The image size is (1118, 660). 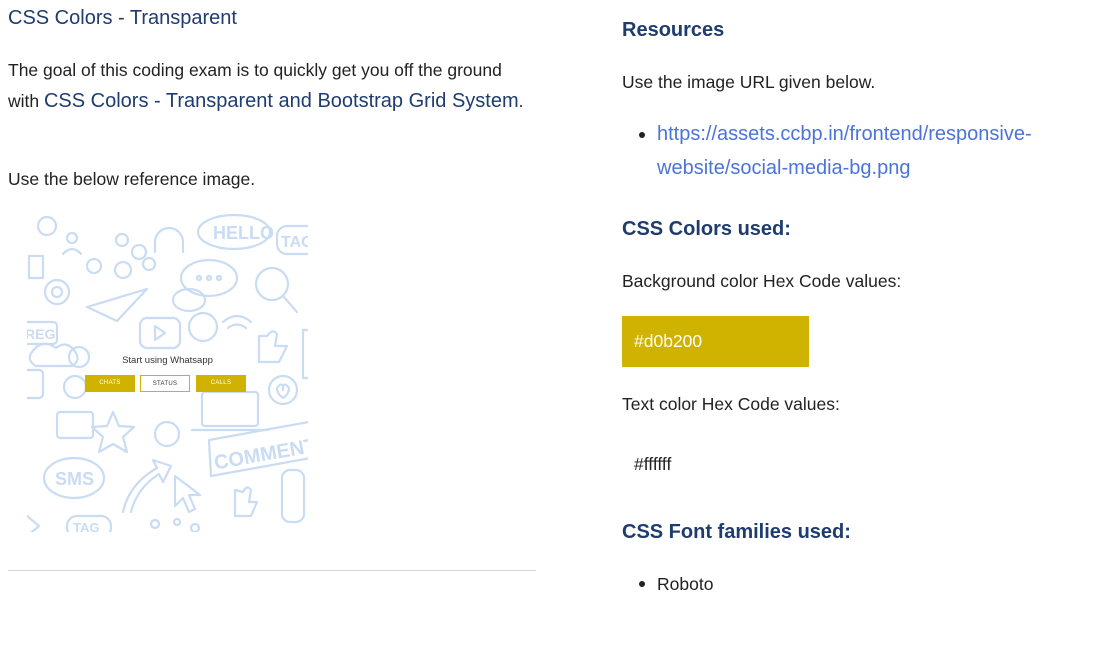 I want to click on preview-chats-button: CHATS, so click(x=110, y=383).